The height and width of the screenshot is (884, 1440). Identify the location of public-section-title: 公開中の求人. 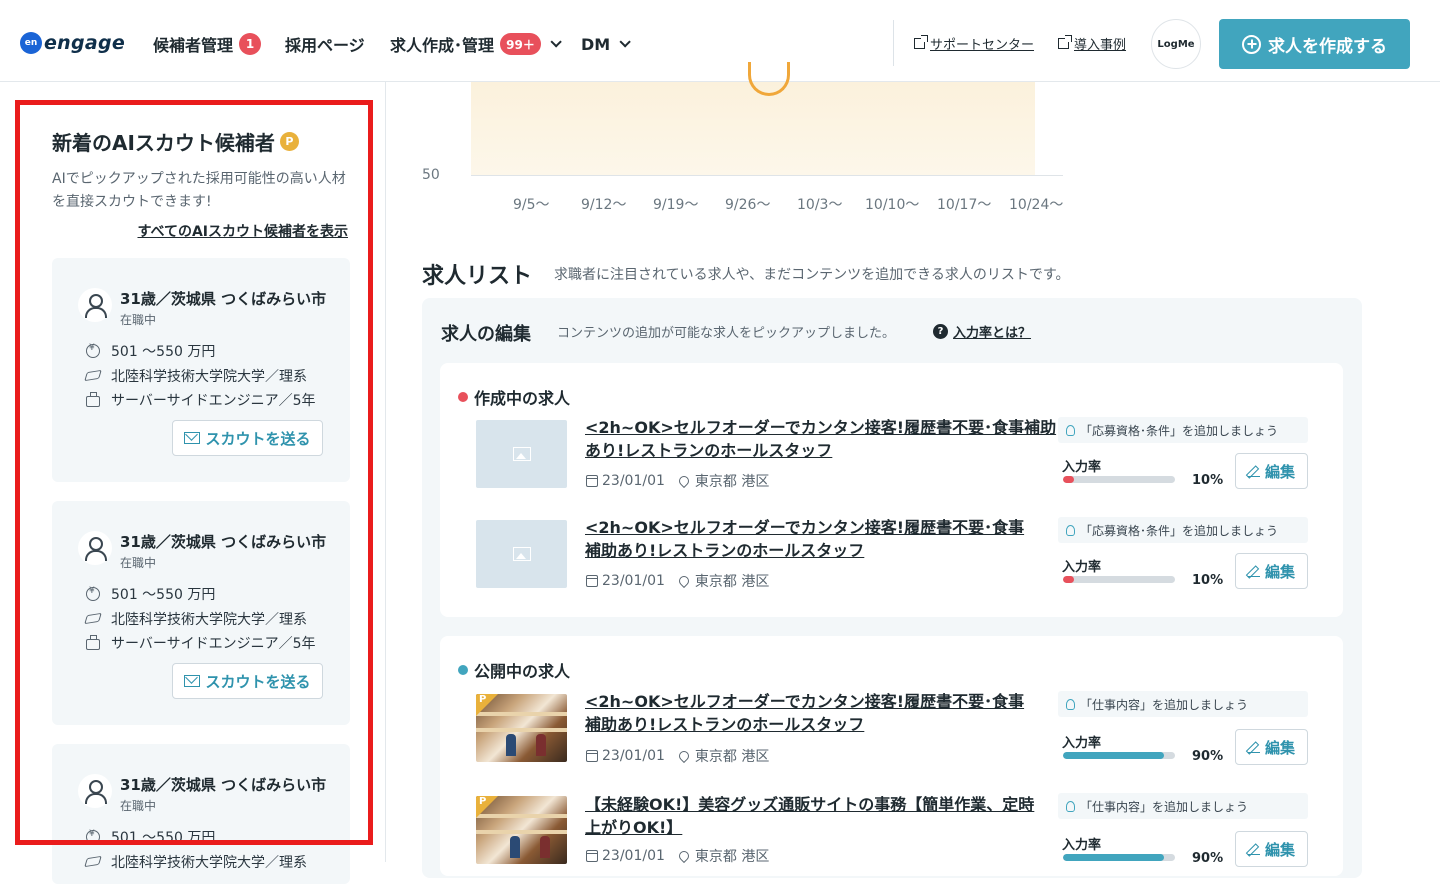
(514, 670).